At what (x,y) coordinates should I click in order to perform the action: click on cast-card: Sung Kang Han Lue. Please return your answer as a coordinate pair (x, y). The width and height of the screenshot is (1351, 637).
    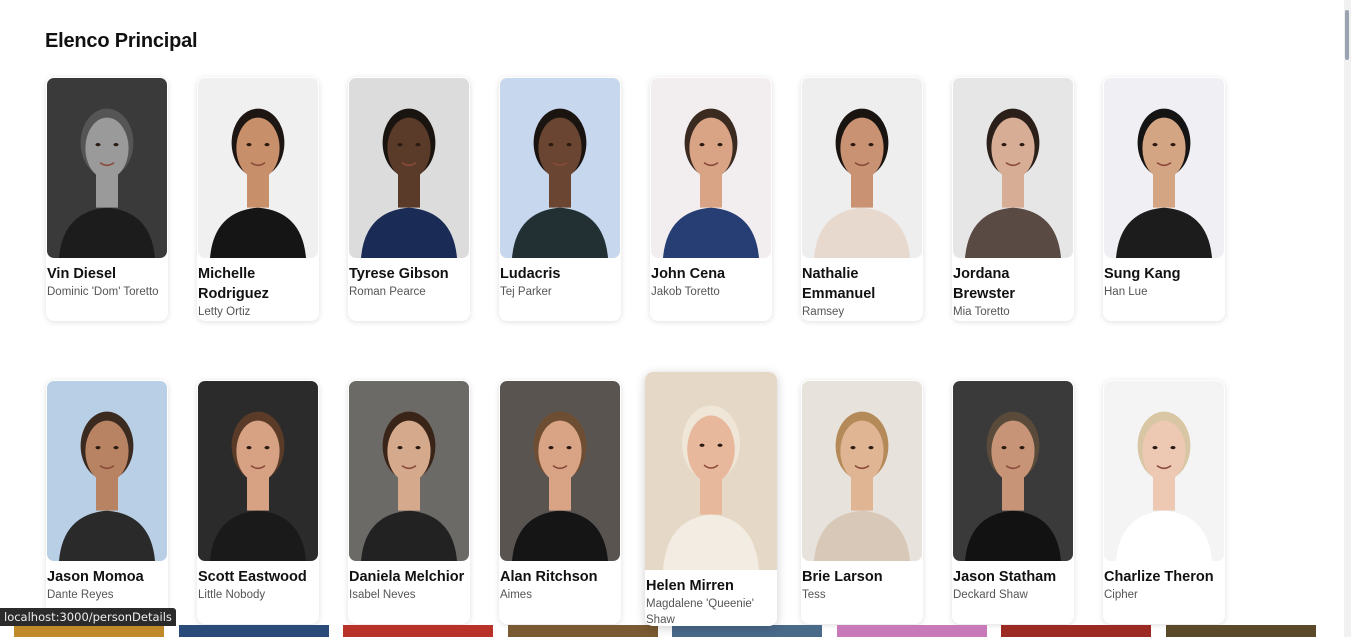
    Looking at the image, I should click on (1164, 199).